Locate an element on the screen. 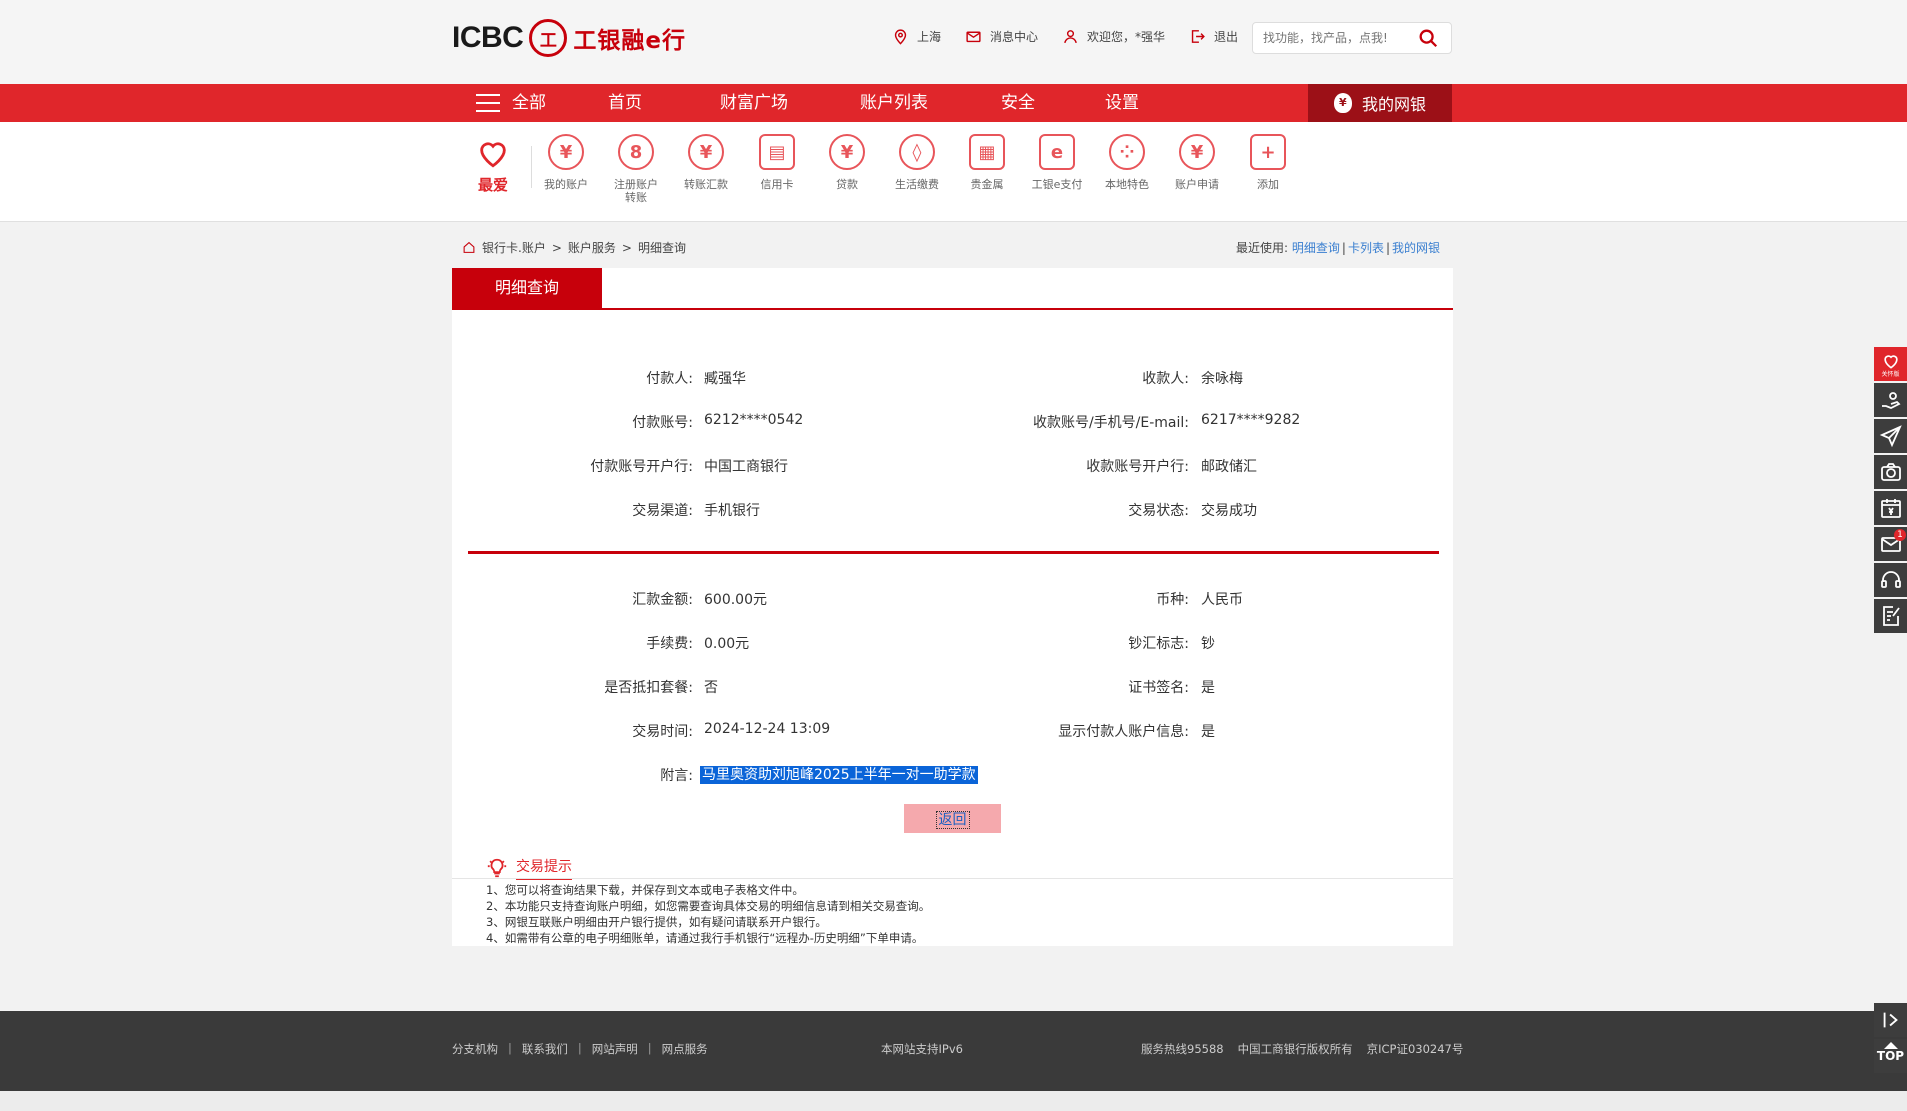 This screenshot has height=1111, width=1907. footer-link-statement: 网站声明 is located at coordinates (615, 1049).